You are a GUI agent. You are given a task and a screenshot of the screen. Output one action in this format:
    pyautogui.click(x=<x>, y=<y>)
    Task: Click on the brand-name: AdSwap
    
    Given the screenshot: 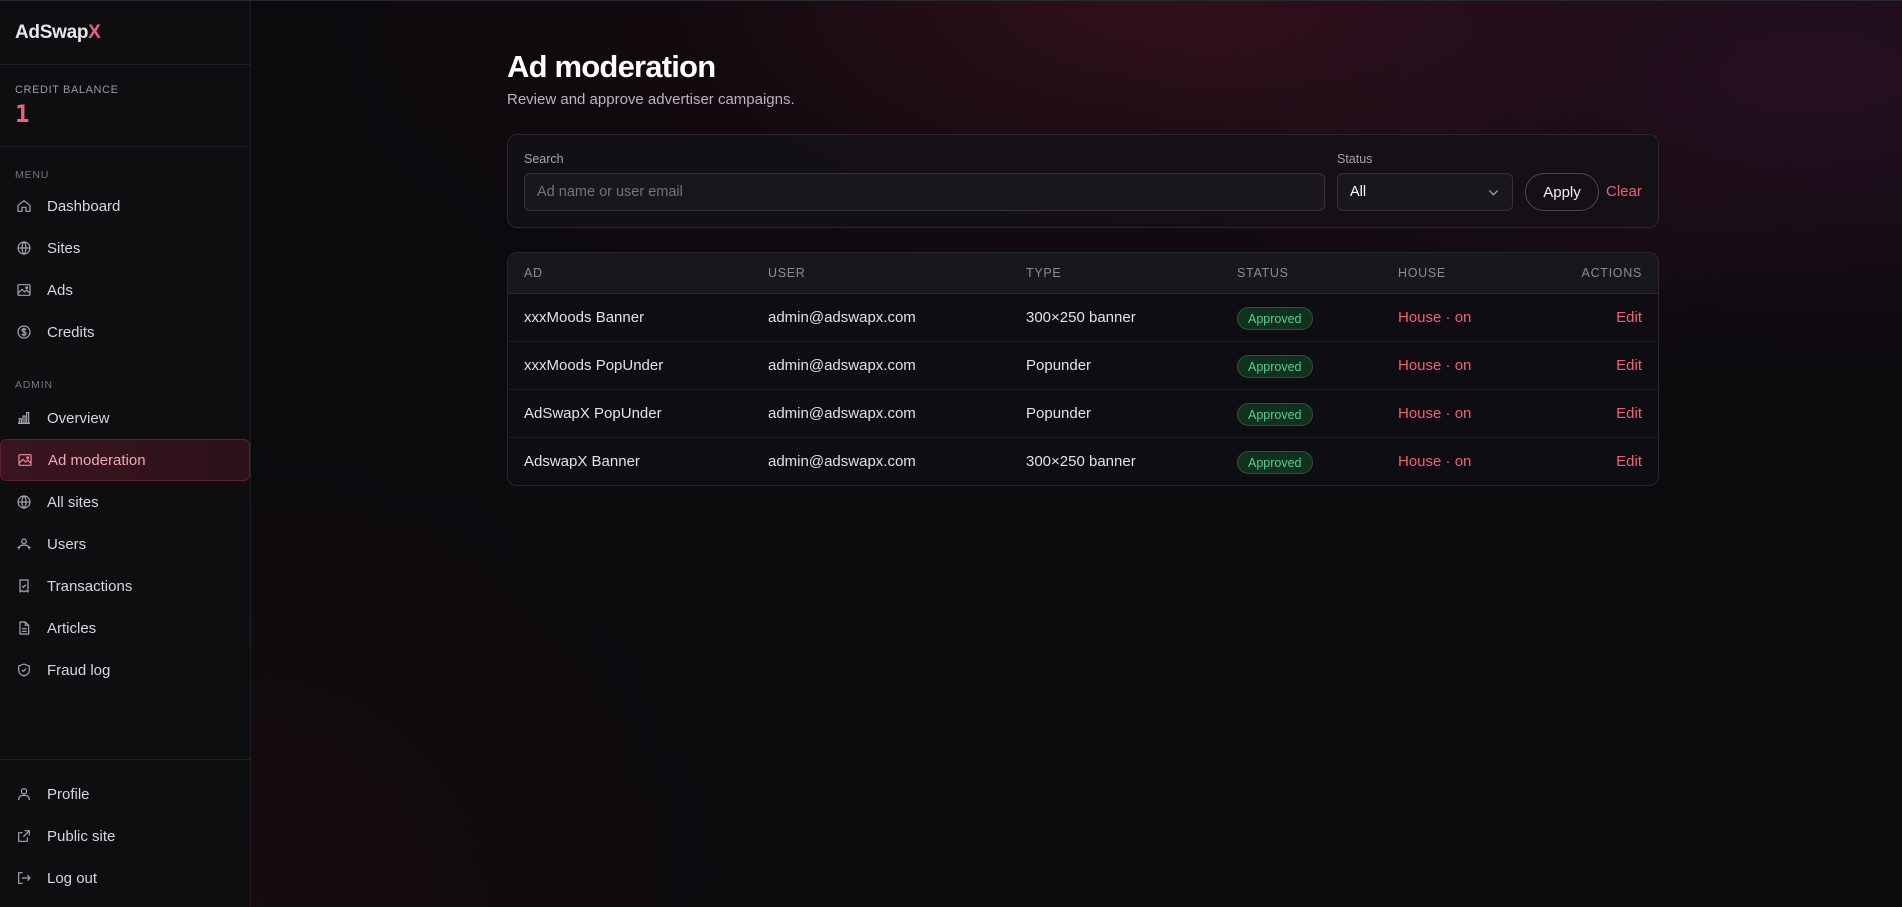 What is the action you would take?
    pyautogui.click(x=52, y=32)
    